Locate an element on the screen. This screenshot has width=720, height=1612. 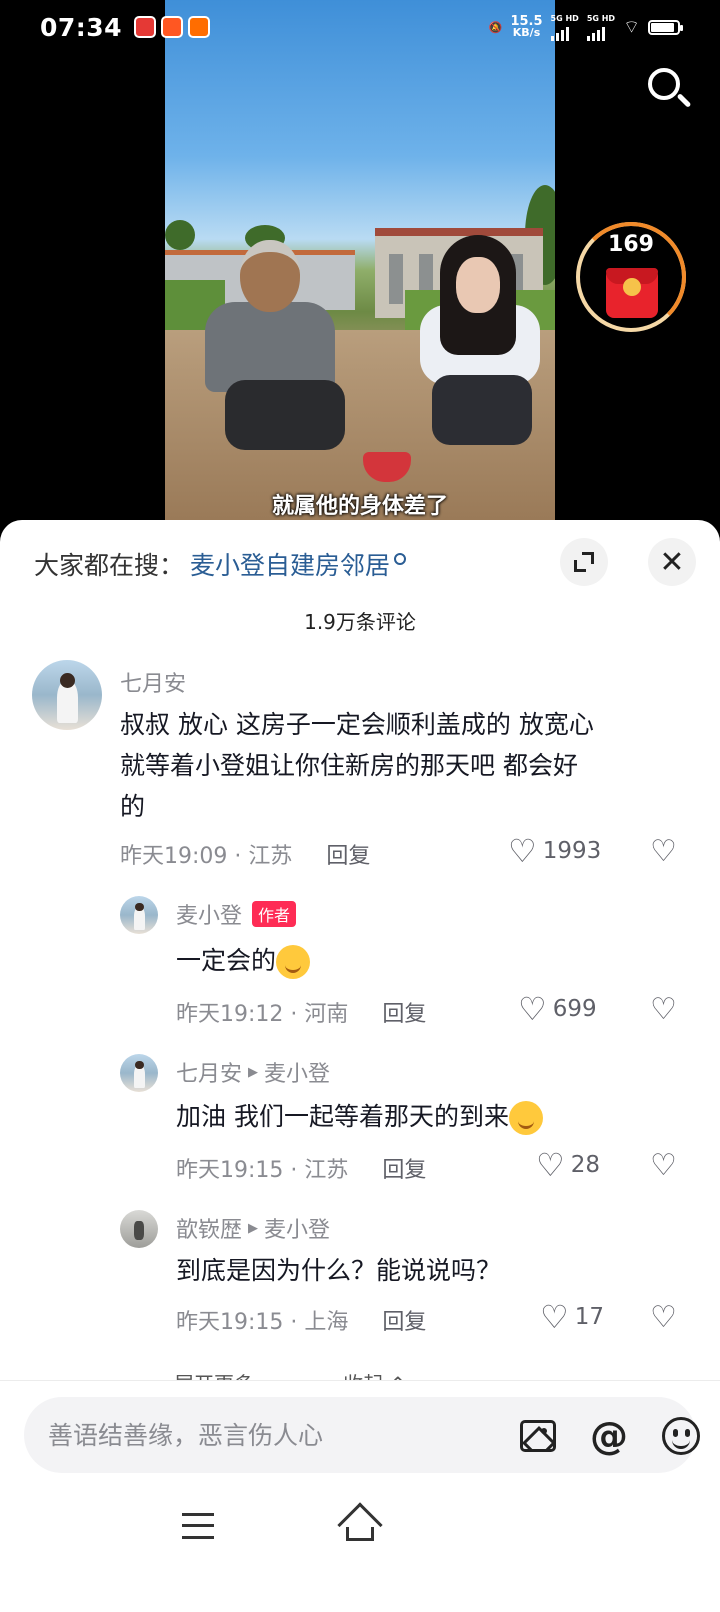
comment-time-location: 昨天19:12 · 河南 is located at coordinates (262, 1014).